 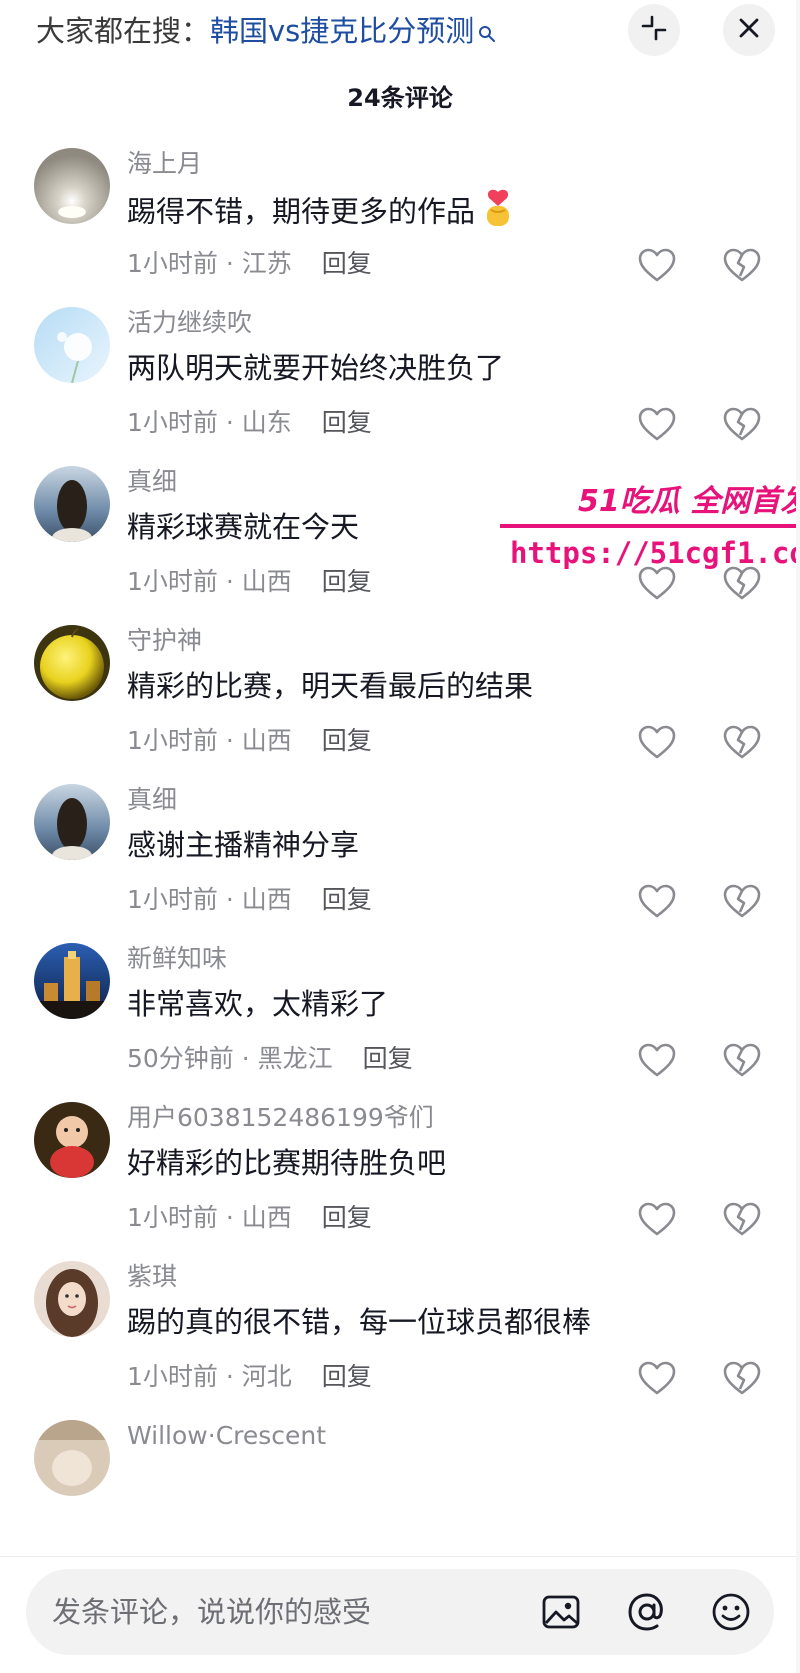 What do you see at coordinates (266, 422) in the screenshot?
I see `comment-location: 山东` at bounding box center [266, 422].